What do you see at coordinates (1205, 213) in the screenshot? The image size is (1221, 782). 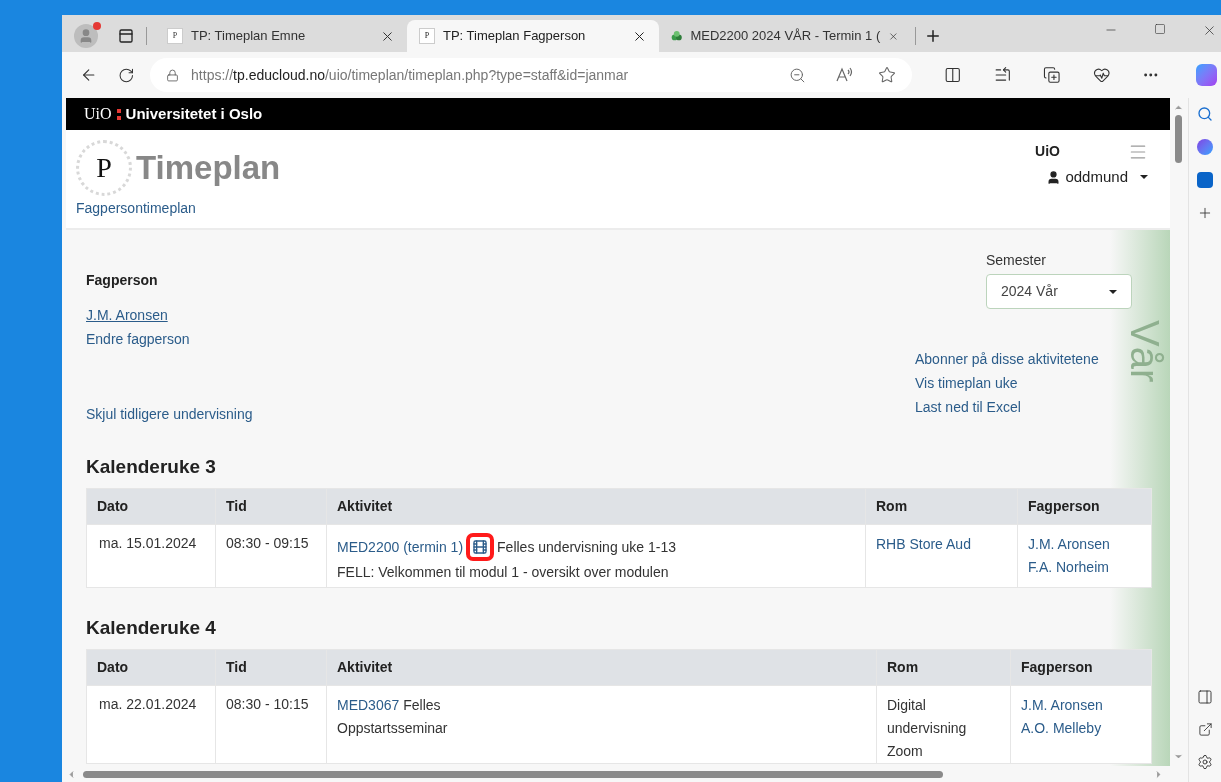 I see `add-icon` at bounding box center [1205, 213].